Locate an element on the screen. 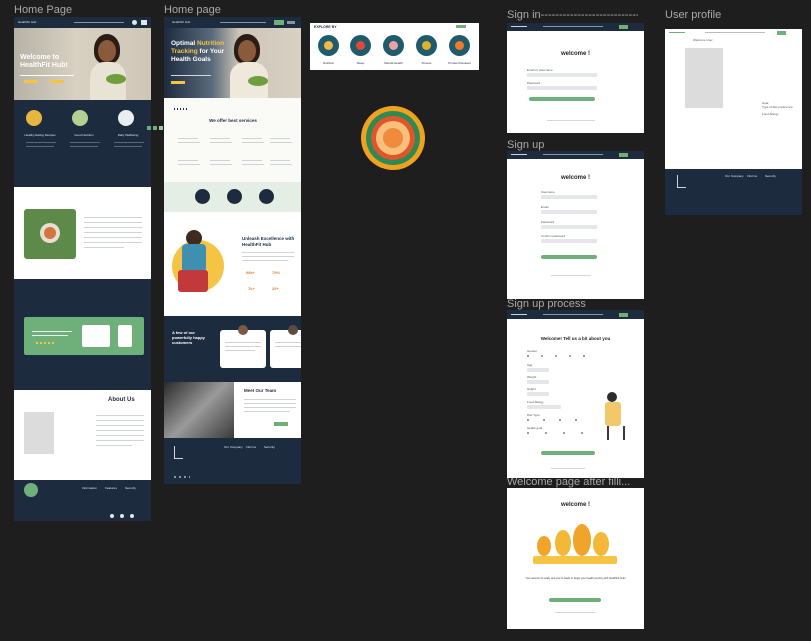 This screenshot has height=641, width=811. weight-field is located at coordinates (538, 382).